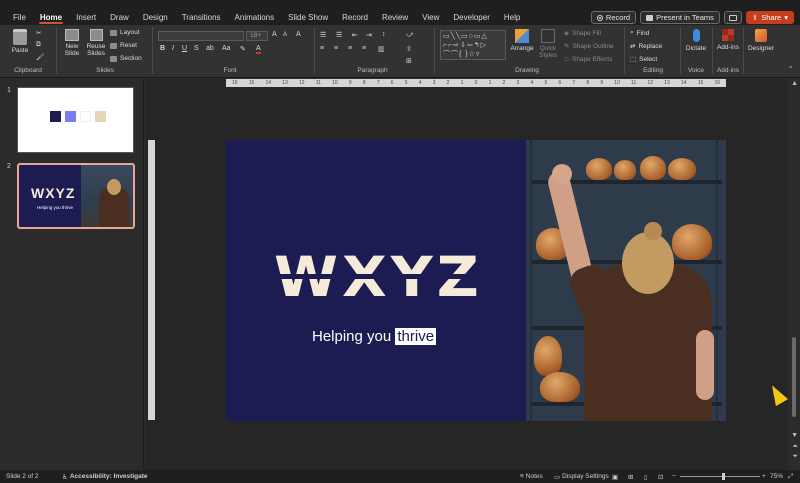 The height and width of the screenshot is (483, 800). Describe the element at coordinates (728, 70) in the screenshot. I see `addins-group-label: Add-ins` at that location.